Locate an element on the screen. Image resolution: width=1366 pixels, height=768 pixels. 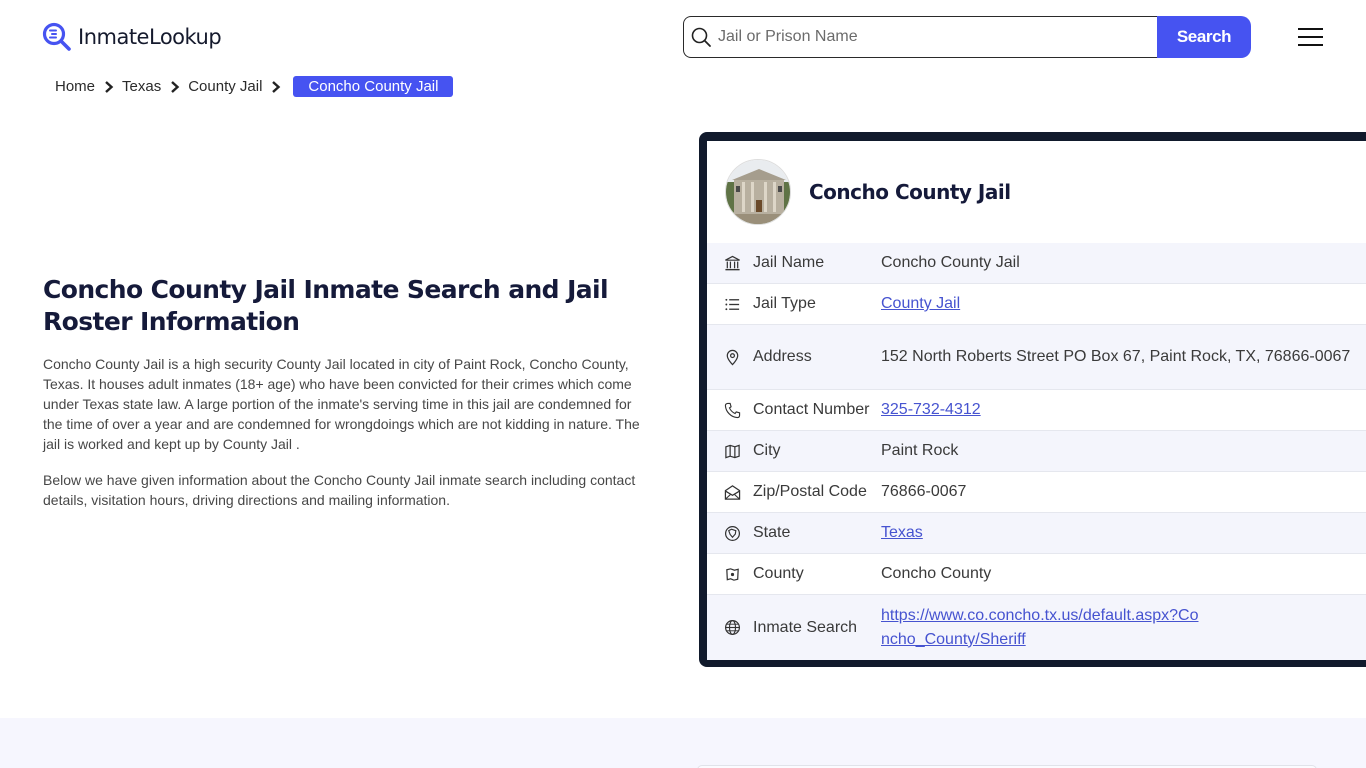
magnifier-logo-icon is located at coordinates (57, 37).